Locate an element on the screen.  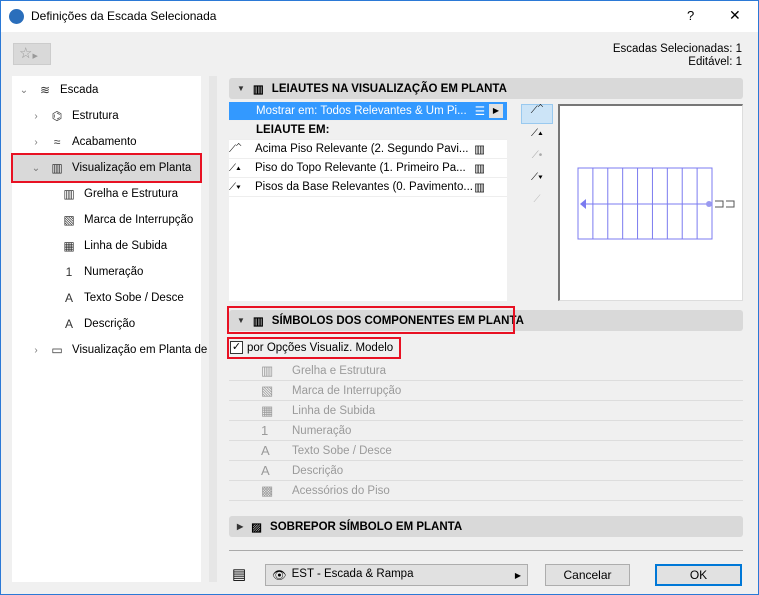
tree-item: ▧ Marca de Interrupção is located at coordinates (126, 220).